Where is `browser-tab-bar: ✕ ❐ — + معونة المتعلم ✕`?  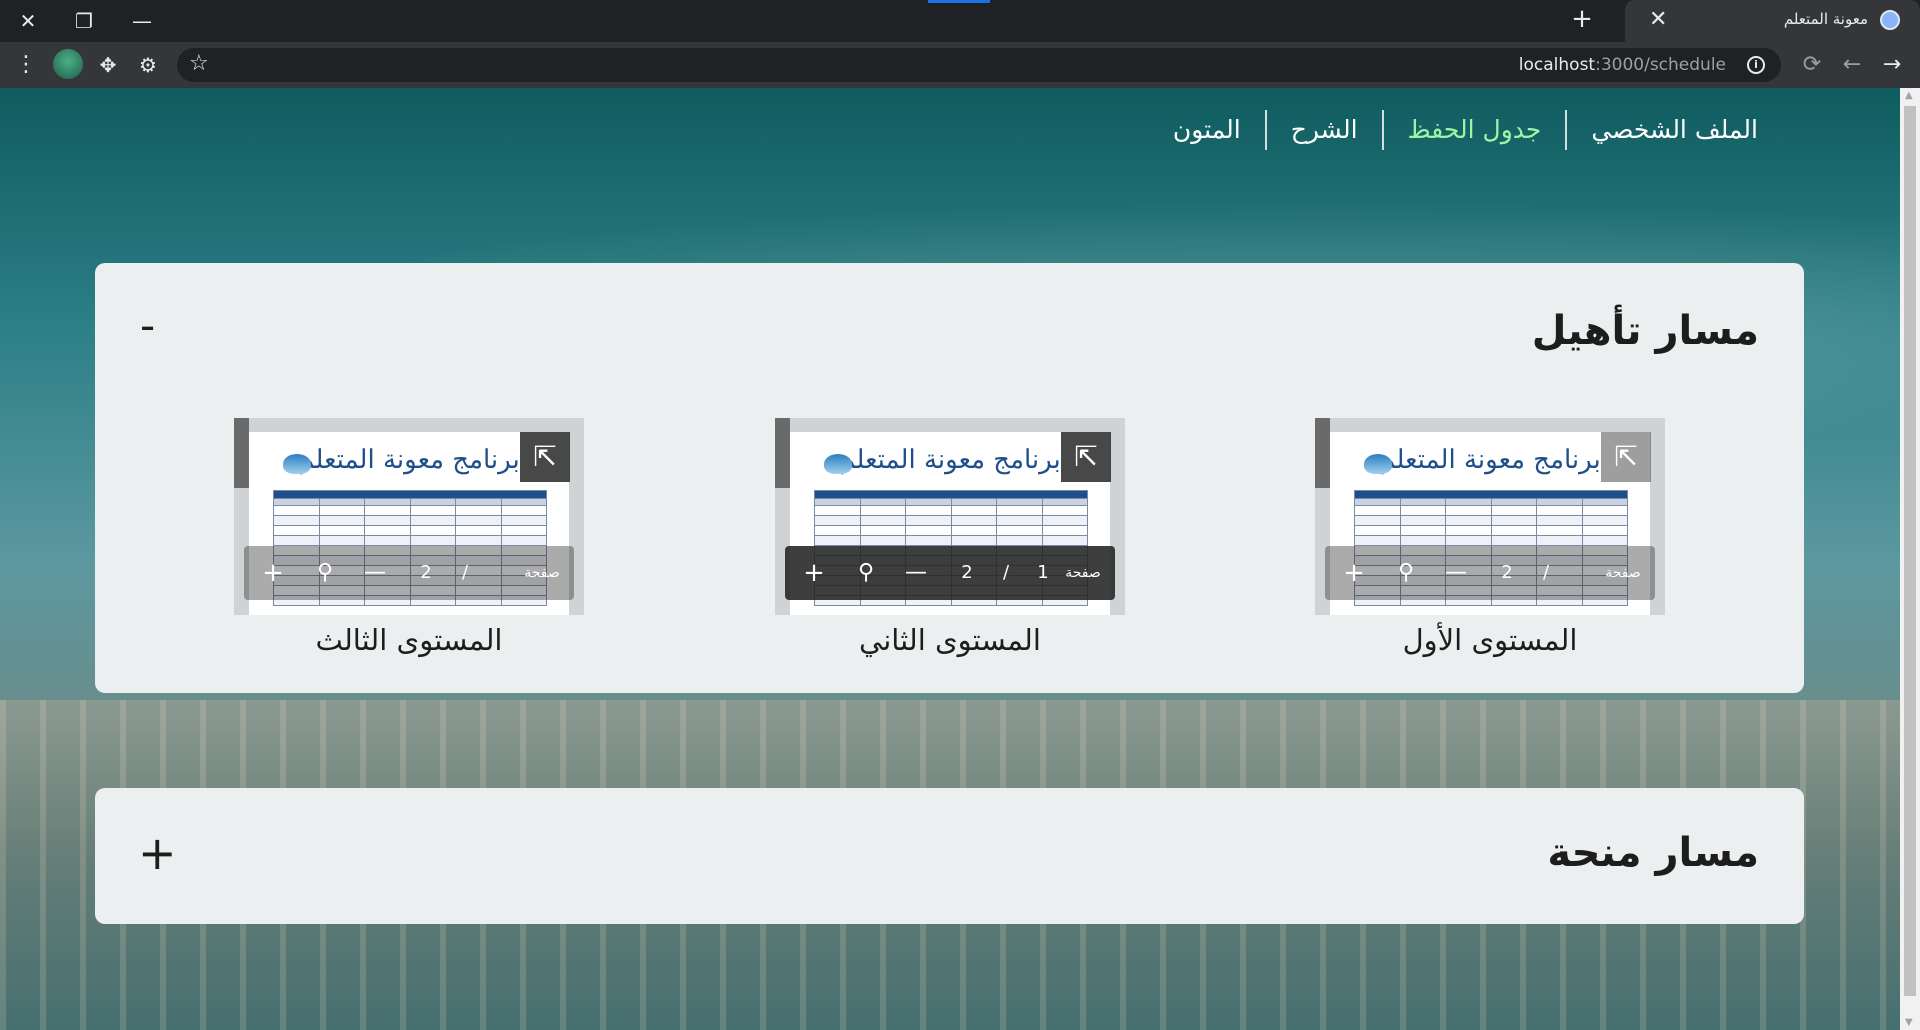 browser-tab-bar: ✕ ❐ — + معونة المتعلم ✕ is located at coordinates (960, 21).